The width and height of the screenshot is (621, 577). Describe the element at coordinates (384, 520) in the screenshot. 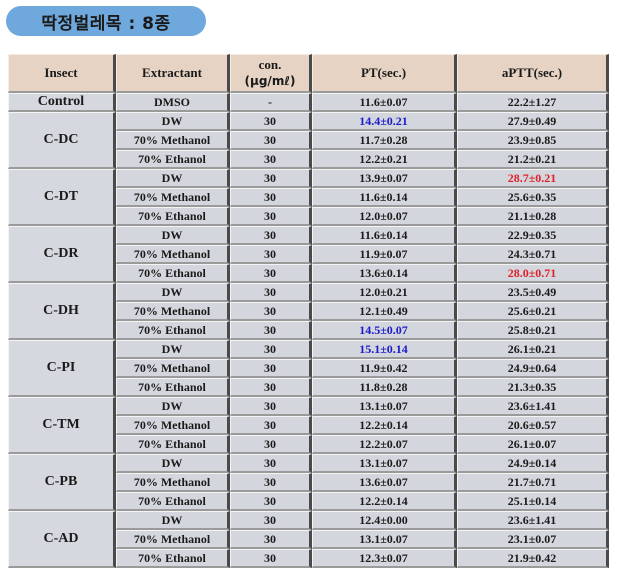

I see `pt-cell: 12.4±0.00` at that location.